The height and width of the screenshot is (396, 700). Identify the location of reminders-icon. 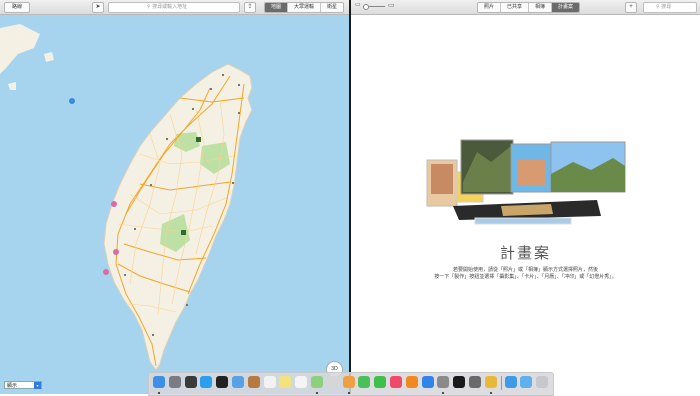
(301, 382).